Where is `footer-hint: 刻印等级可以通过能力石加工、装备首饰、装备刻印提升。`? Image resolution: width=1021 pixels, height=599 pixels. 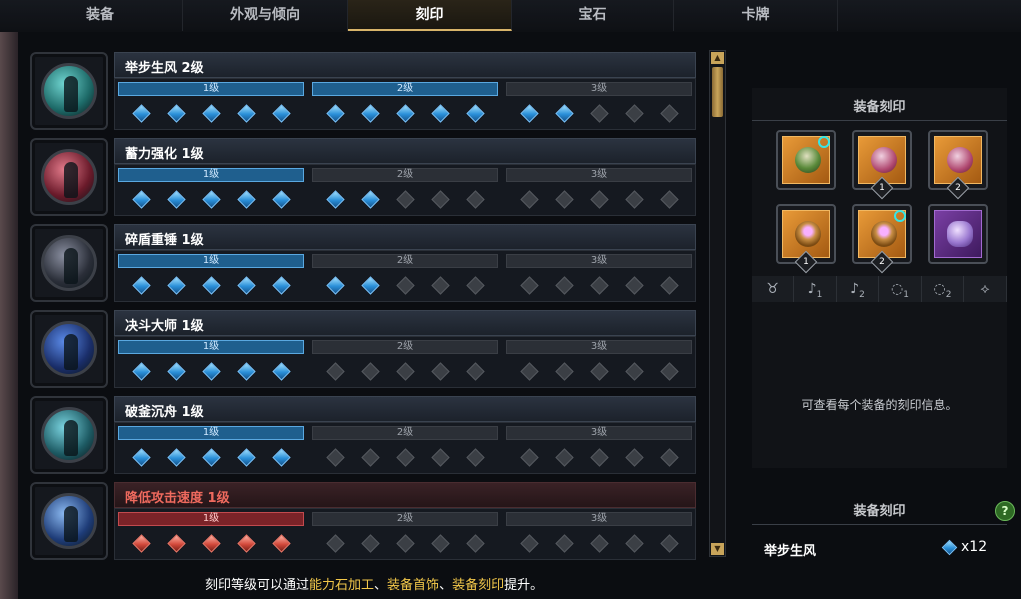
footer-hint: 刻印等级可以通过能力石加工、装备首饰、装备刻印提升。 is located at coordinates (374, 583).